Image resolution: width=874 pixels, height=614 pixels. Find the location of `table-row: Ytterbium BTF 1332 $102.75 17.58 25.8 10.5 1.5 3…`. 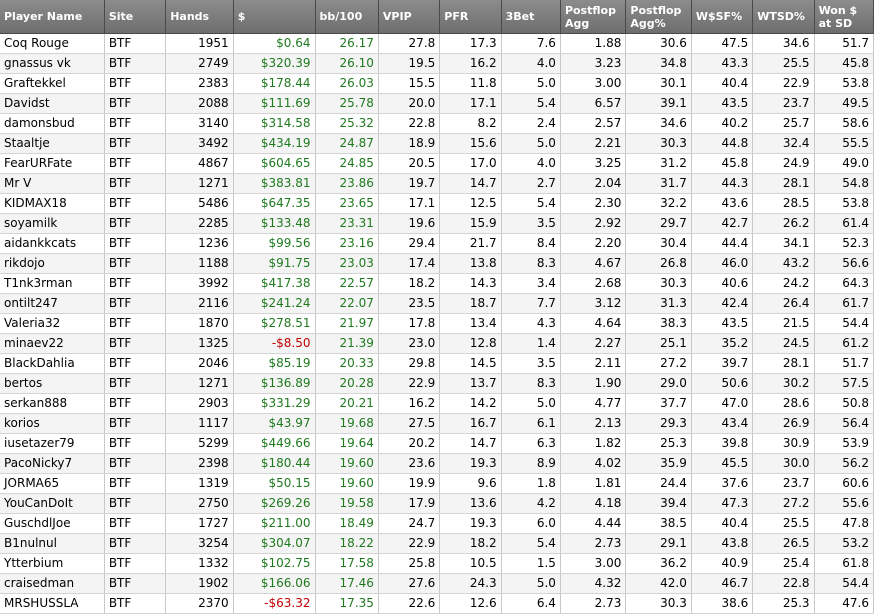

table-row: Ytterbium BTF 1332 $102.75 17.58 25.8 10.5 1.5 3… is located at coordinates (437, 563).